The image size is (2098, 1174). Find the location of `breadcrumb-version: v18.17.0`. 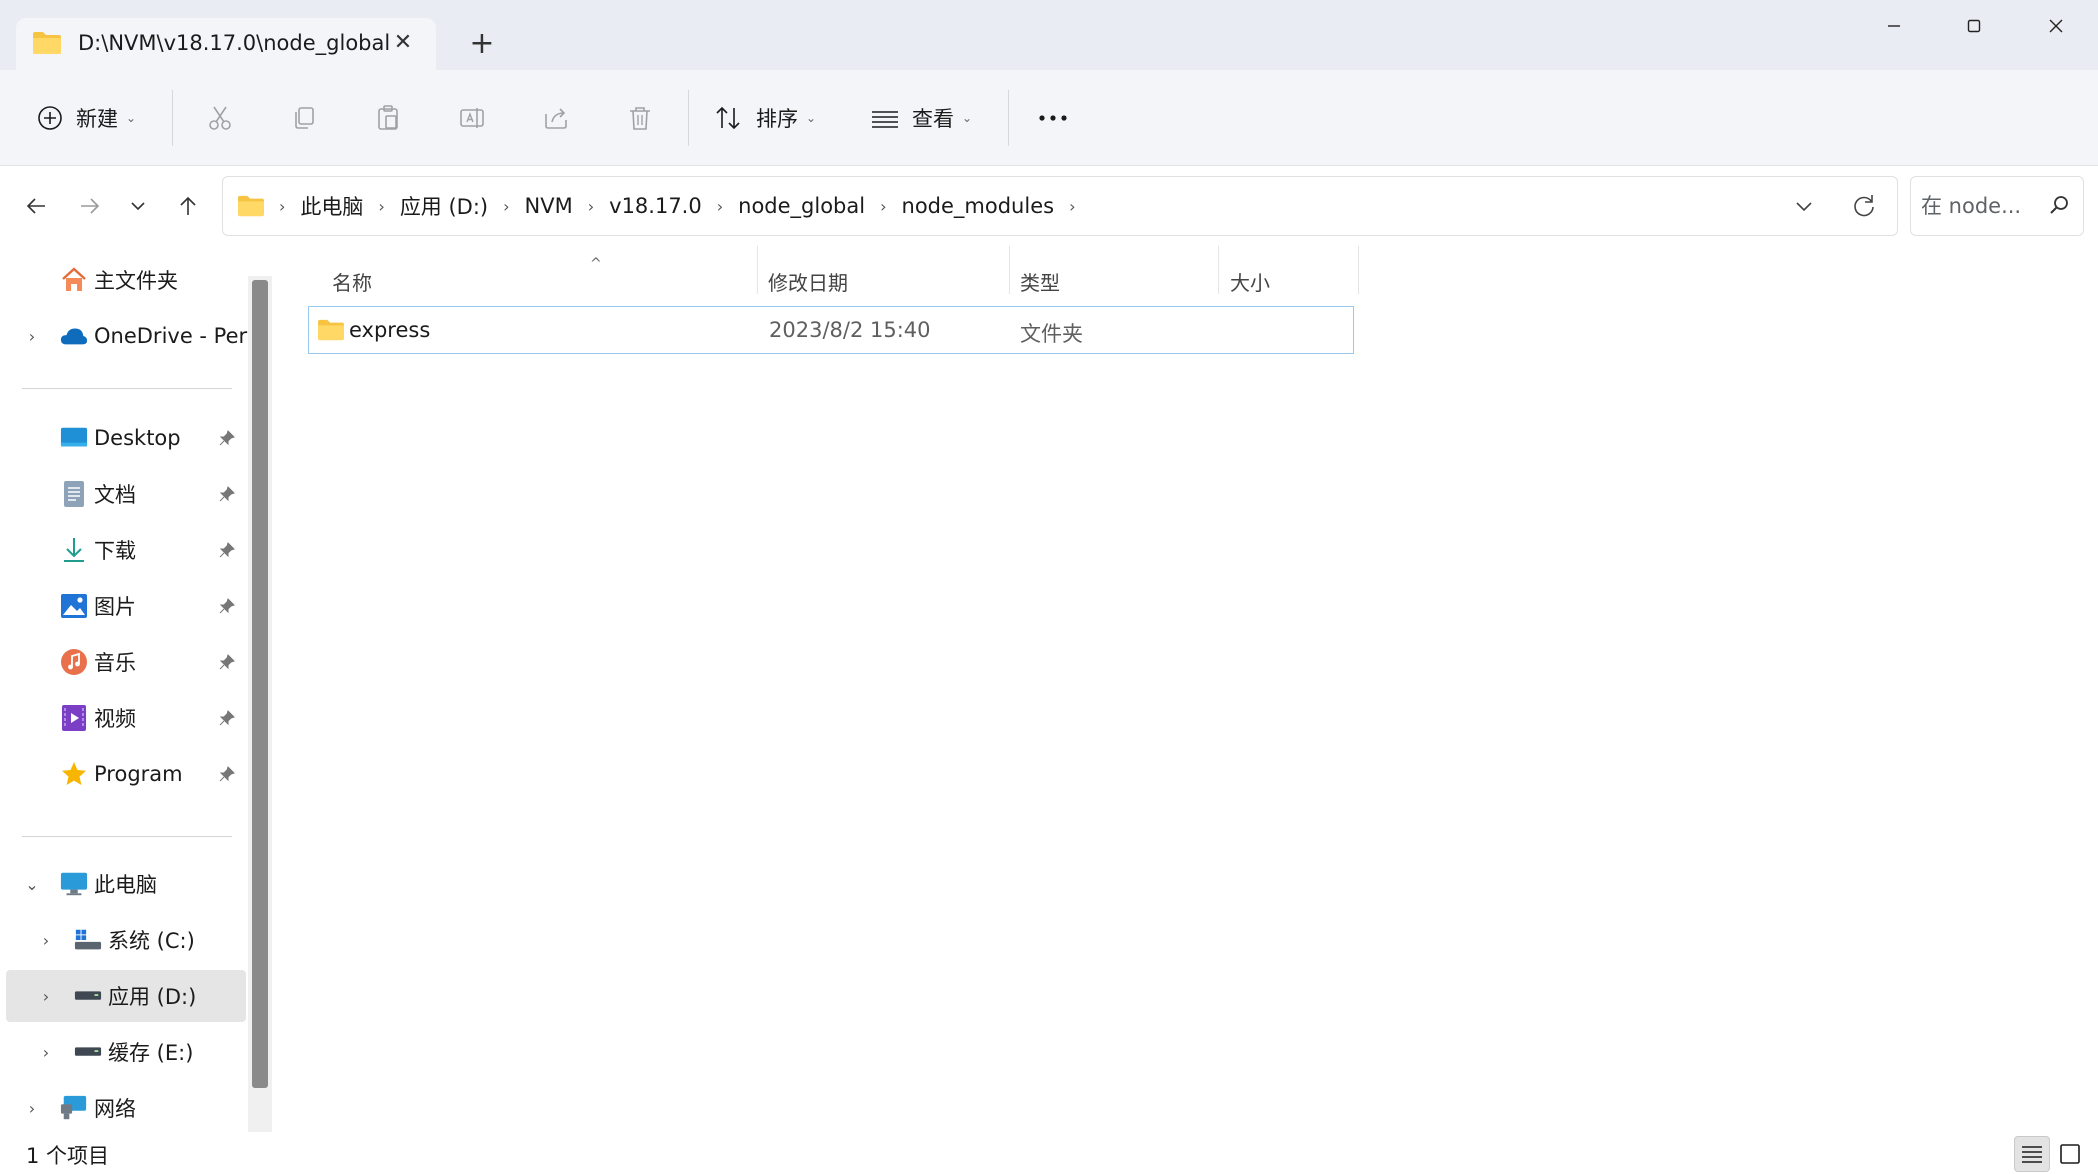

breadcrumb-version: v18.17.0 is located at coordinates (655, 206).